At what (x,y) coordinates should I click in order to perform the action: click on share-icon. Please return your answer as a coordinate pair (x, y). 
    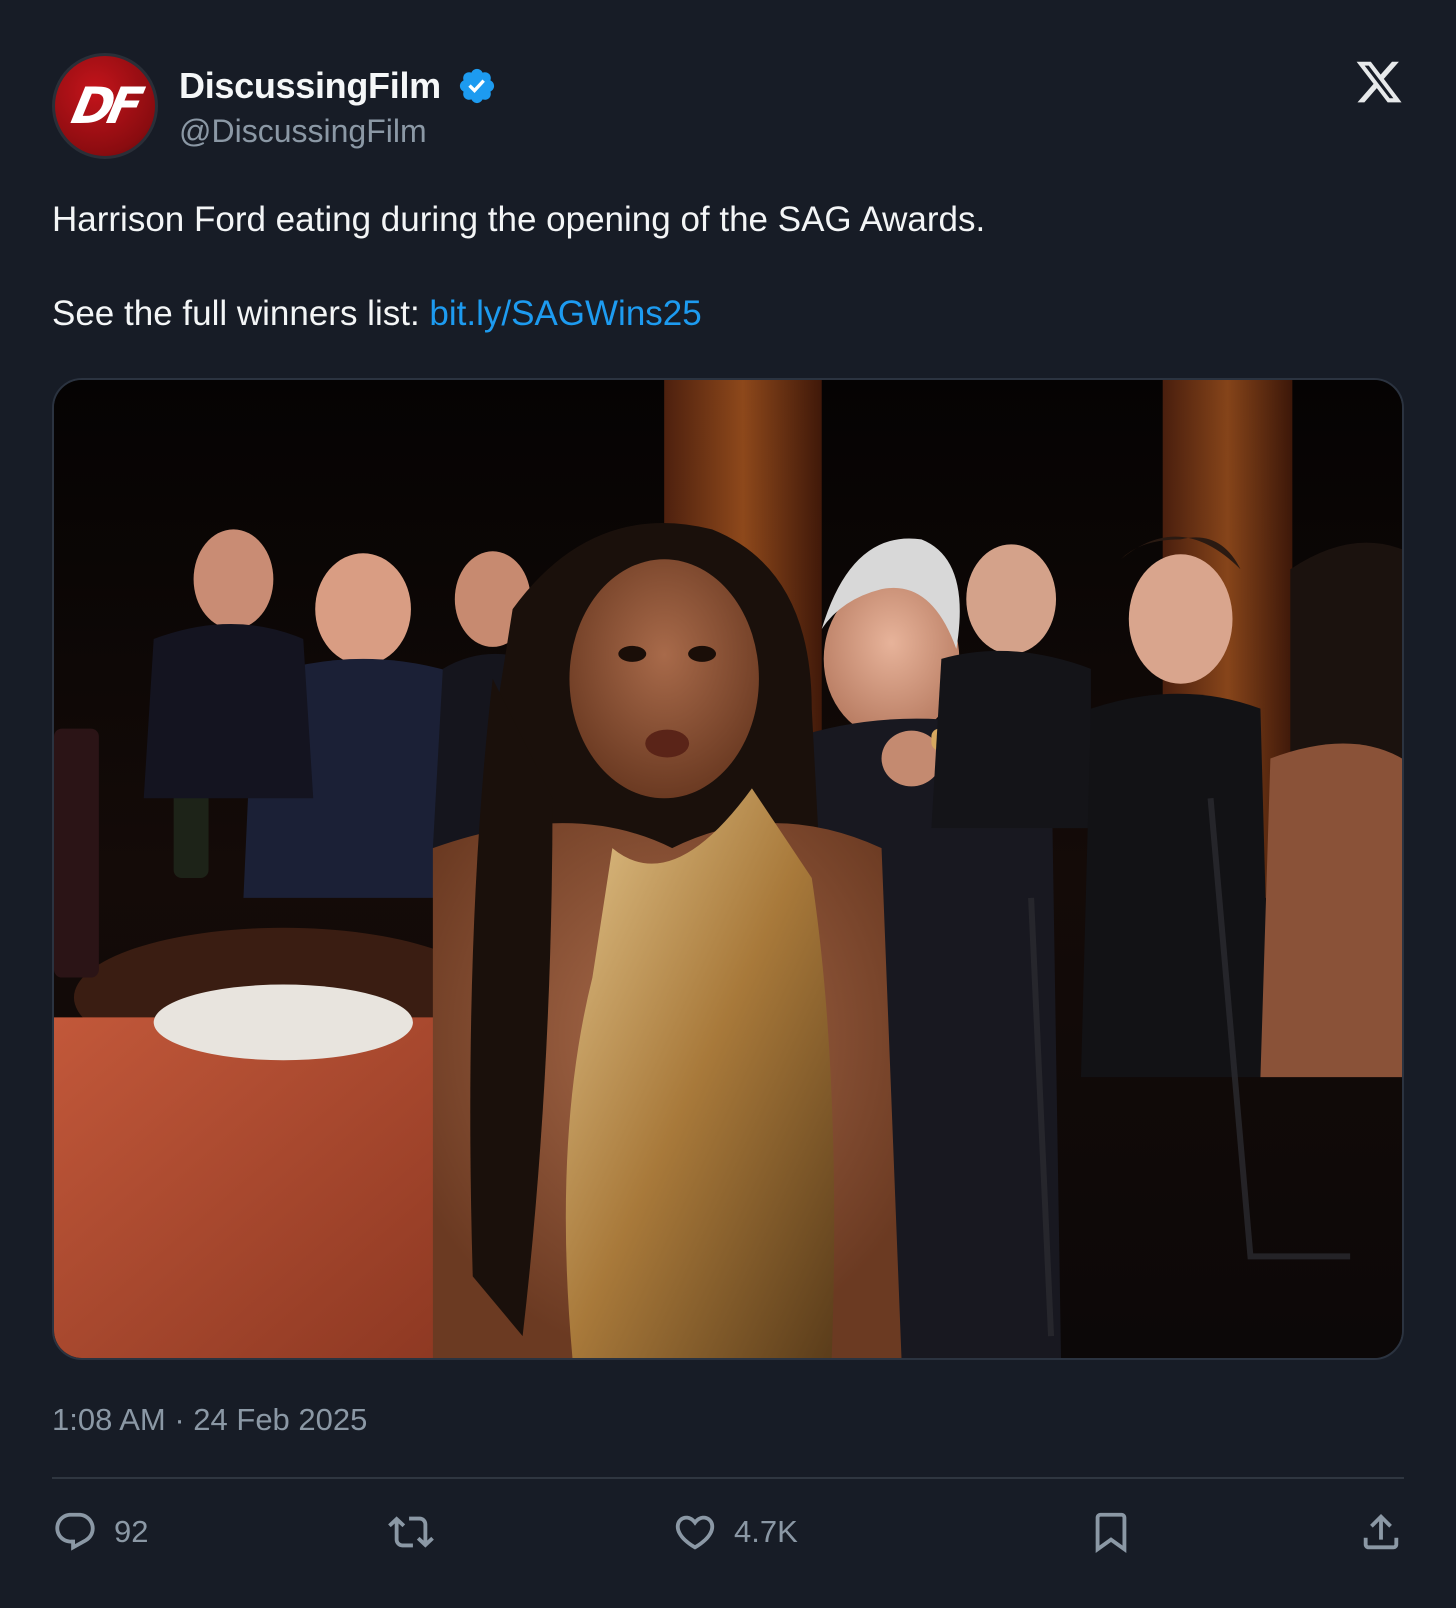
    Looking at the image, I should click on (1381, 1531).